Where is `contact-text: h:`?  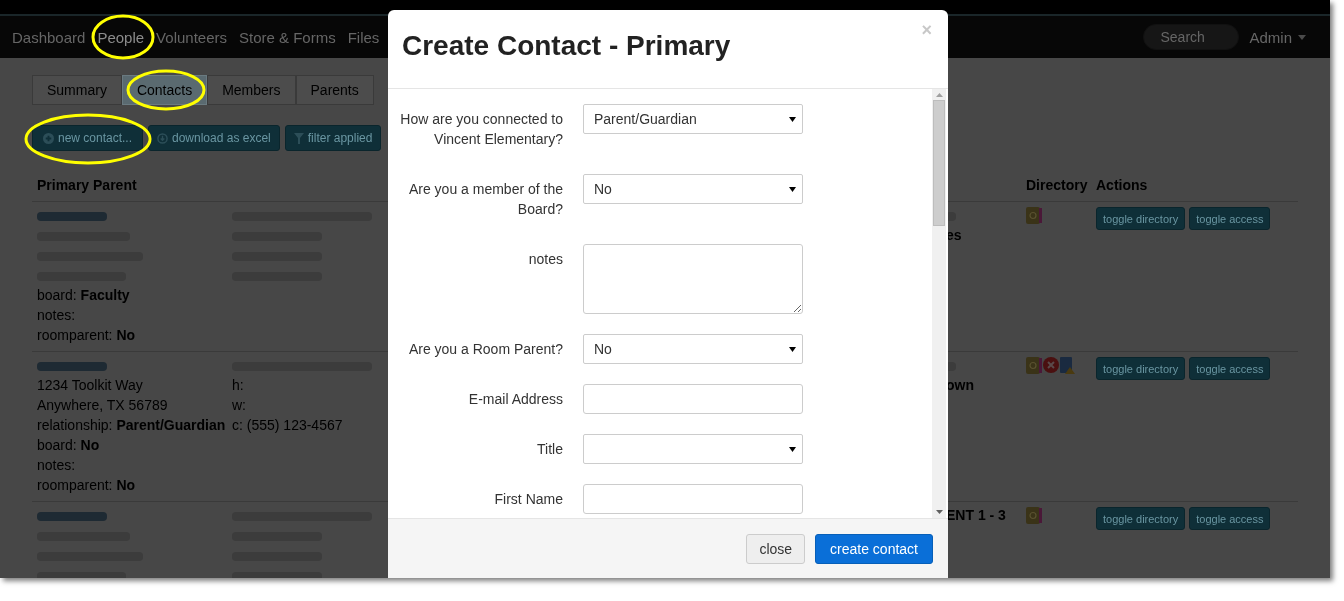
contact-text: h: is located at coordinates (238, 385).